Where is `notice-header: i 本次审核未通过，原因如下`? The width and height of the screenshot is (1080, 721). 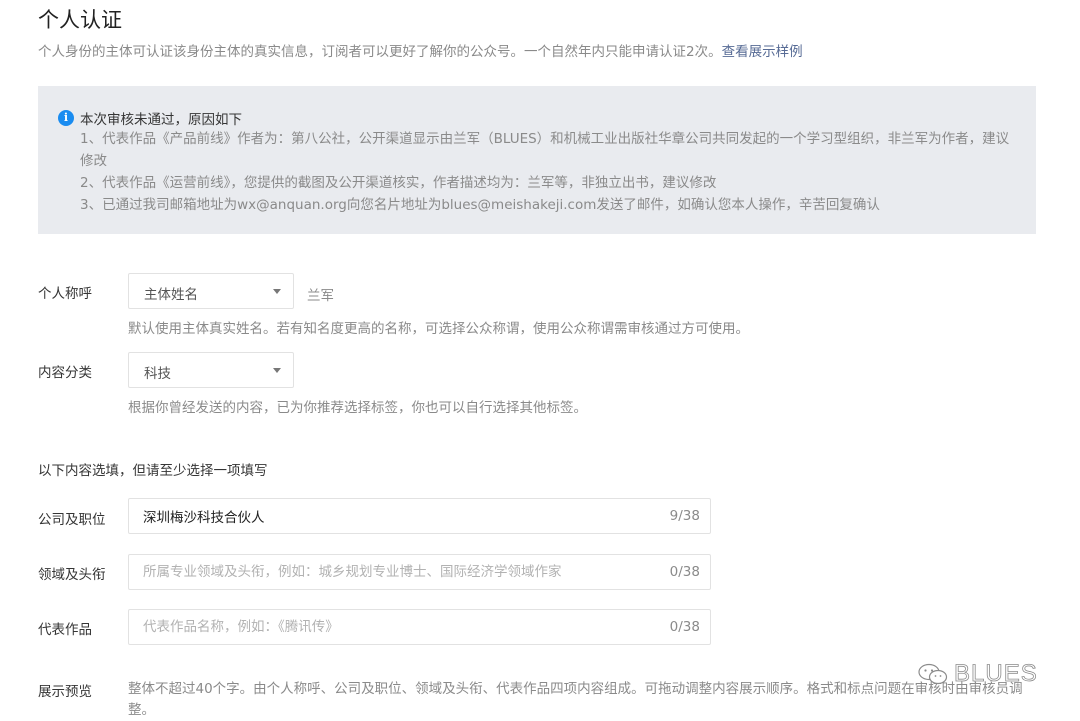
notice-header: i 本次审核未通过，原因如下 is located at coordinates (150, 118).